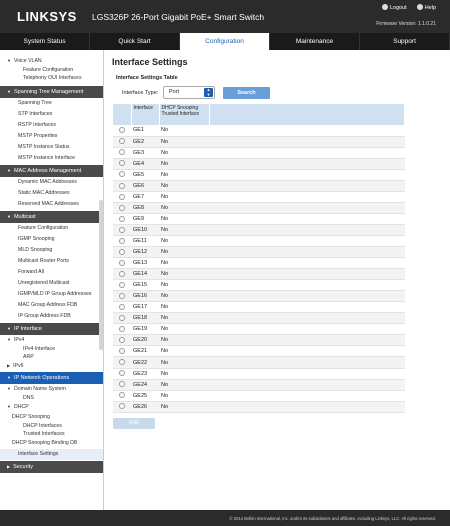  Describe the element at coordinates (51, 250) in the screenshot. I see `sidebar-item-mld-snooping: MLD Snooping` at that location.